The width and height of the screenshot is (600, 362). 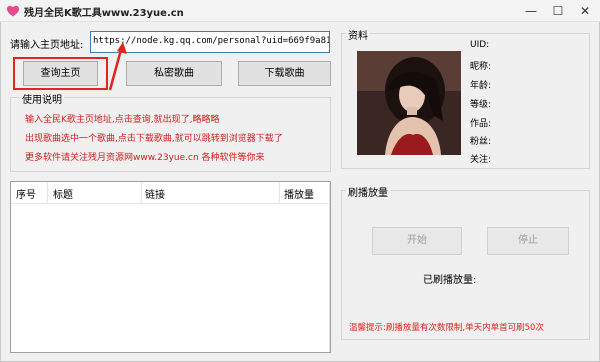 What do you see at coordinates (284, 73) in the screenshot?
I see `download-songs-button: 下载歌曲` at bounding box center [284, 73].